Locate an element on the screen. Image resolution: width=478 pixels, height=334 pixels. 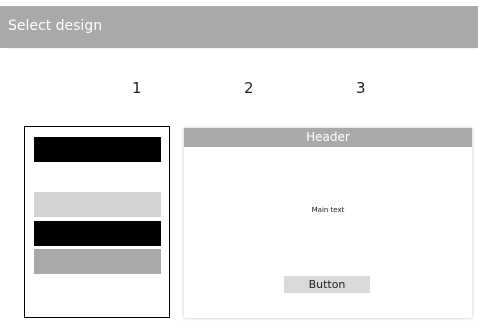
preview-bar-black-top is located at coordinates (97, 149).